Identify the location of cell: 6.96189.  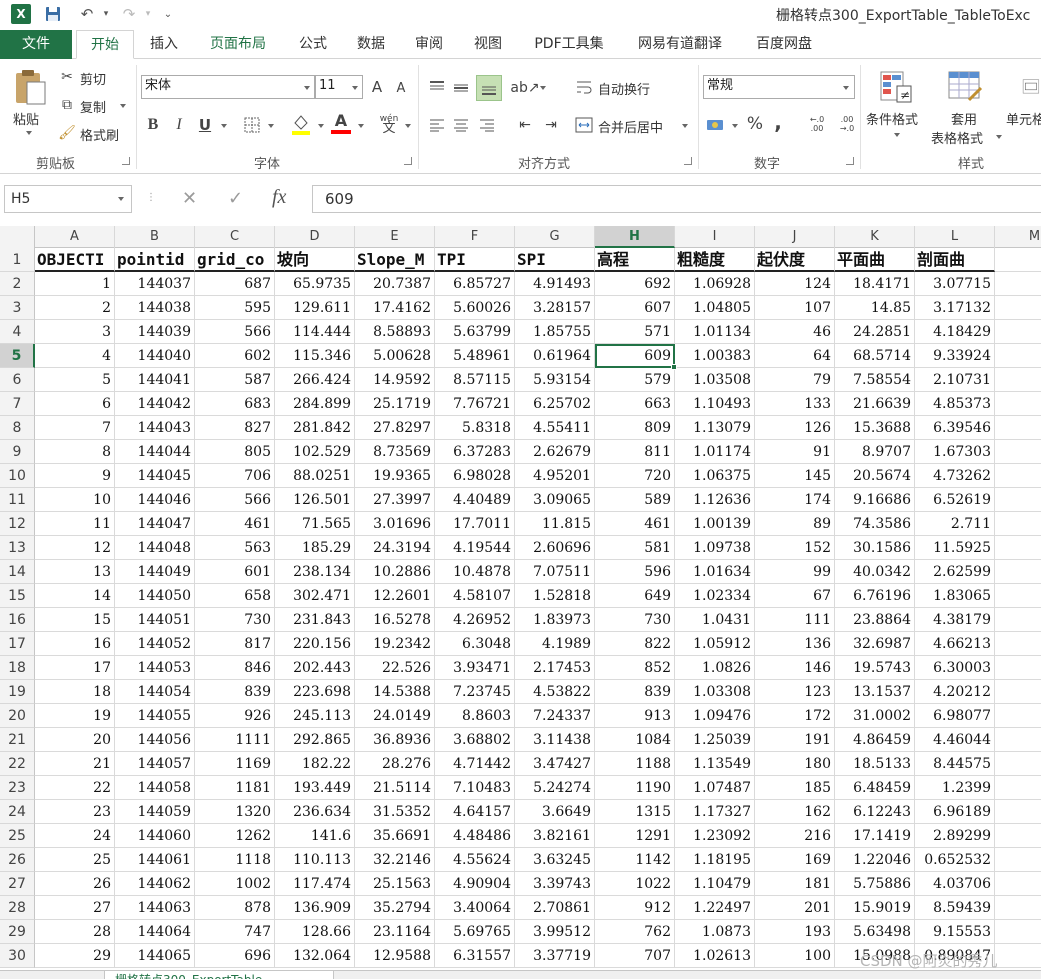
(955, 812).